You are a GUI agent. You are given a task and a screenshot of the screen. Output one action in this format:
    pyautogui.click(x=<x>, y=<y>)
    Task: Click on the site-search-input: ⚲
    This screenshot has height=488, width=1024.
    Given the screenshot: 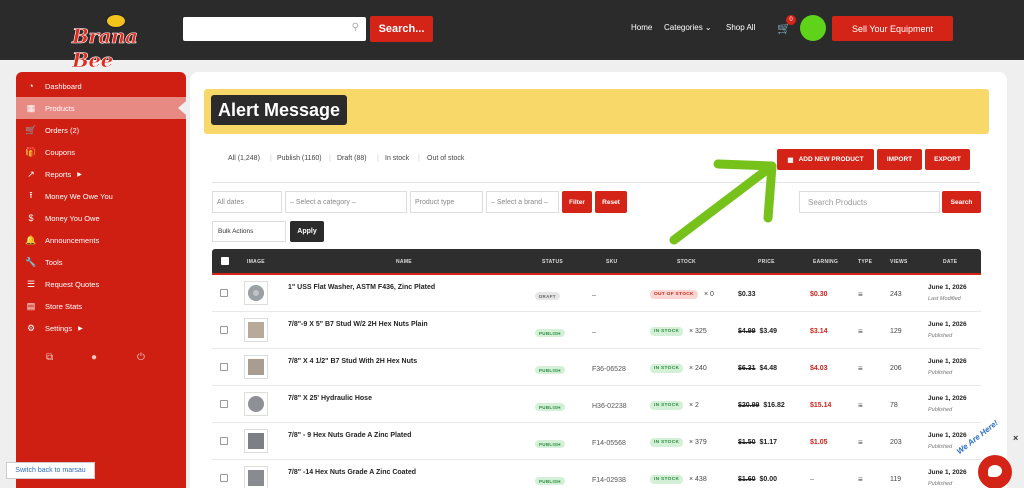 What is the action you would take?
    pyautogui.click(x=274, y=29)
    